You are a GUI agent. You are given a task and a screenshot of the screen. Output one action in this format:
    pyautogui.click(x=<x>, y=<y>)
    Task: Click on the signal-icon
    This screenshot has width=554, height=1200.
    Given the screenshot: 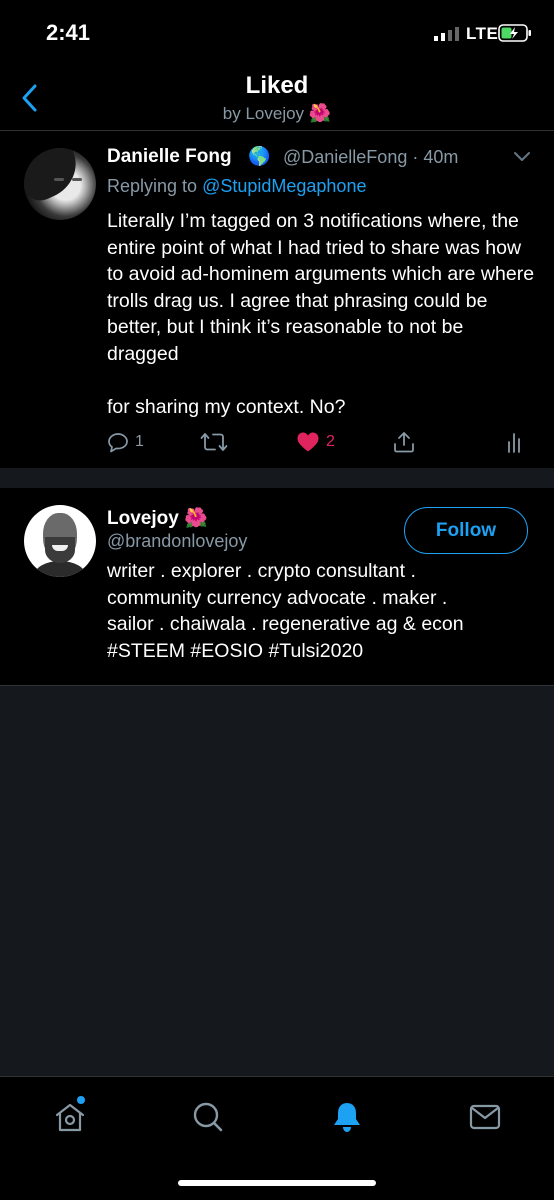 What is the action you would take?
    pyautogui.click(x=446, y=34)
    